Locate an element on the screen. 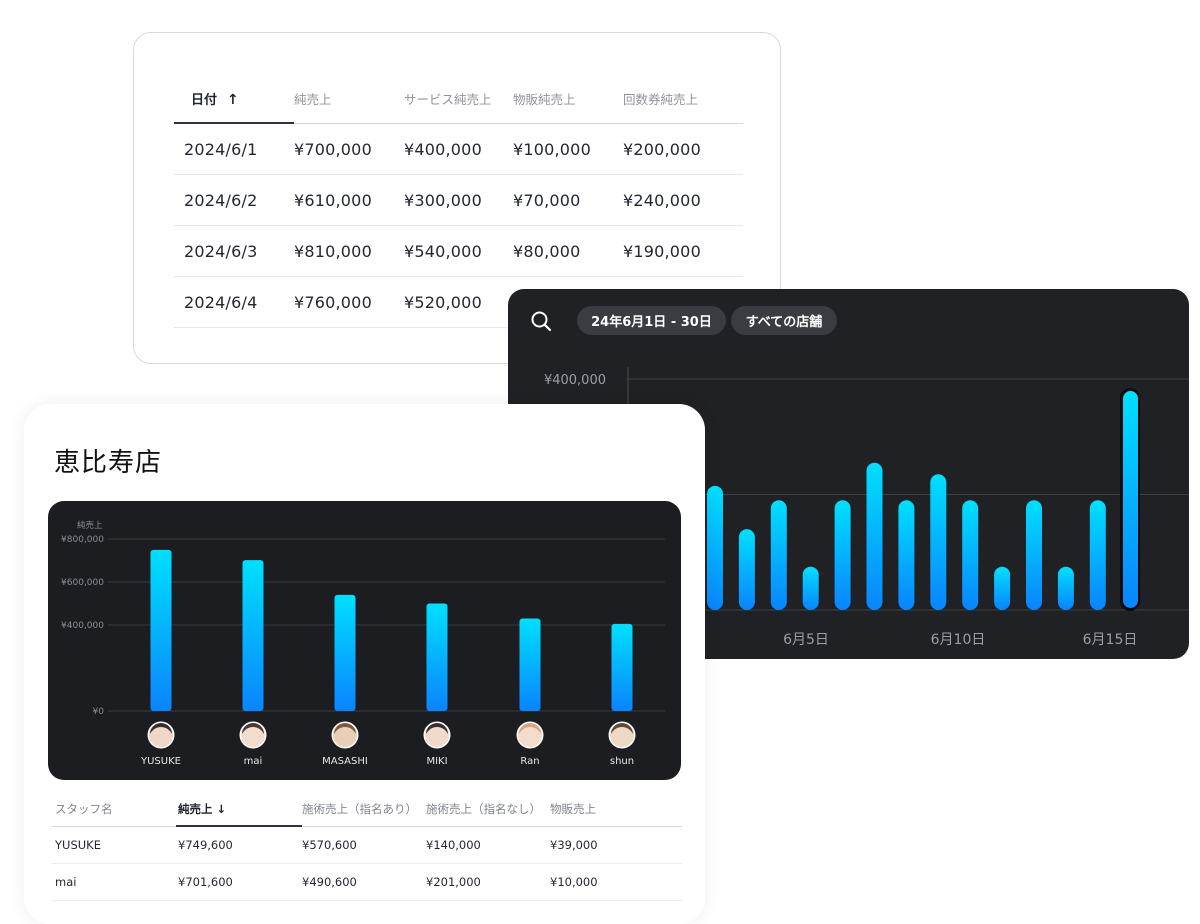  chart-bar-highlight is located at coordinates (1130, 499).